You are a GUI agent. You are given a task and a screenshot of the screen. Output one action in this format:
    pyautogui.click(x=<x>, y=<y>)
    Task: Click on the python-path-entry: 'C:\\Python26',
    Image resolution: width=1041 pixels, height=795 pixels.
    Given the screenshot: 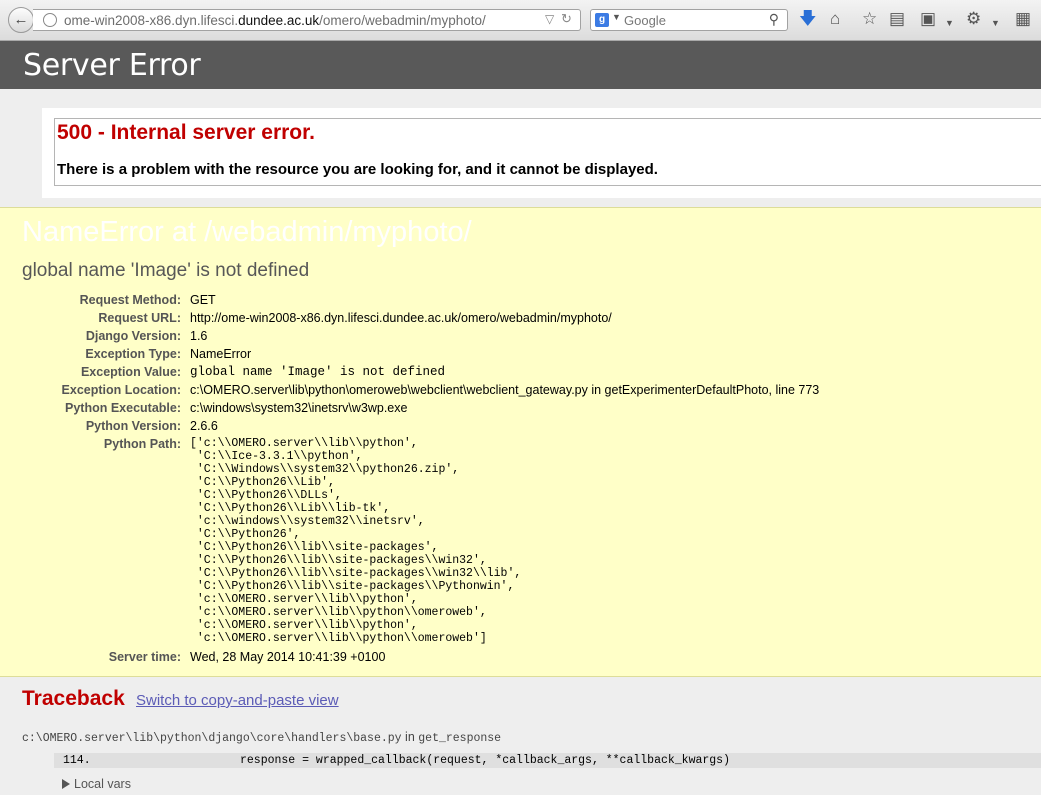 What is the action you would take?
    pyautogui.click(x=245, y=534)
    